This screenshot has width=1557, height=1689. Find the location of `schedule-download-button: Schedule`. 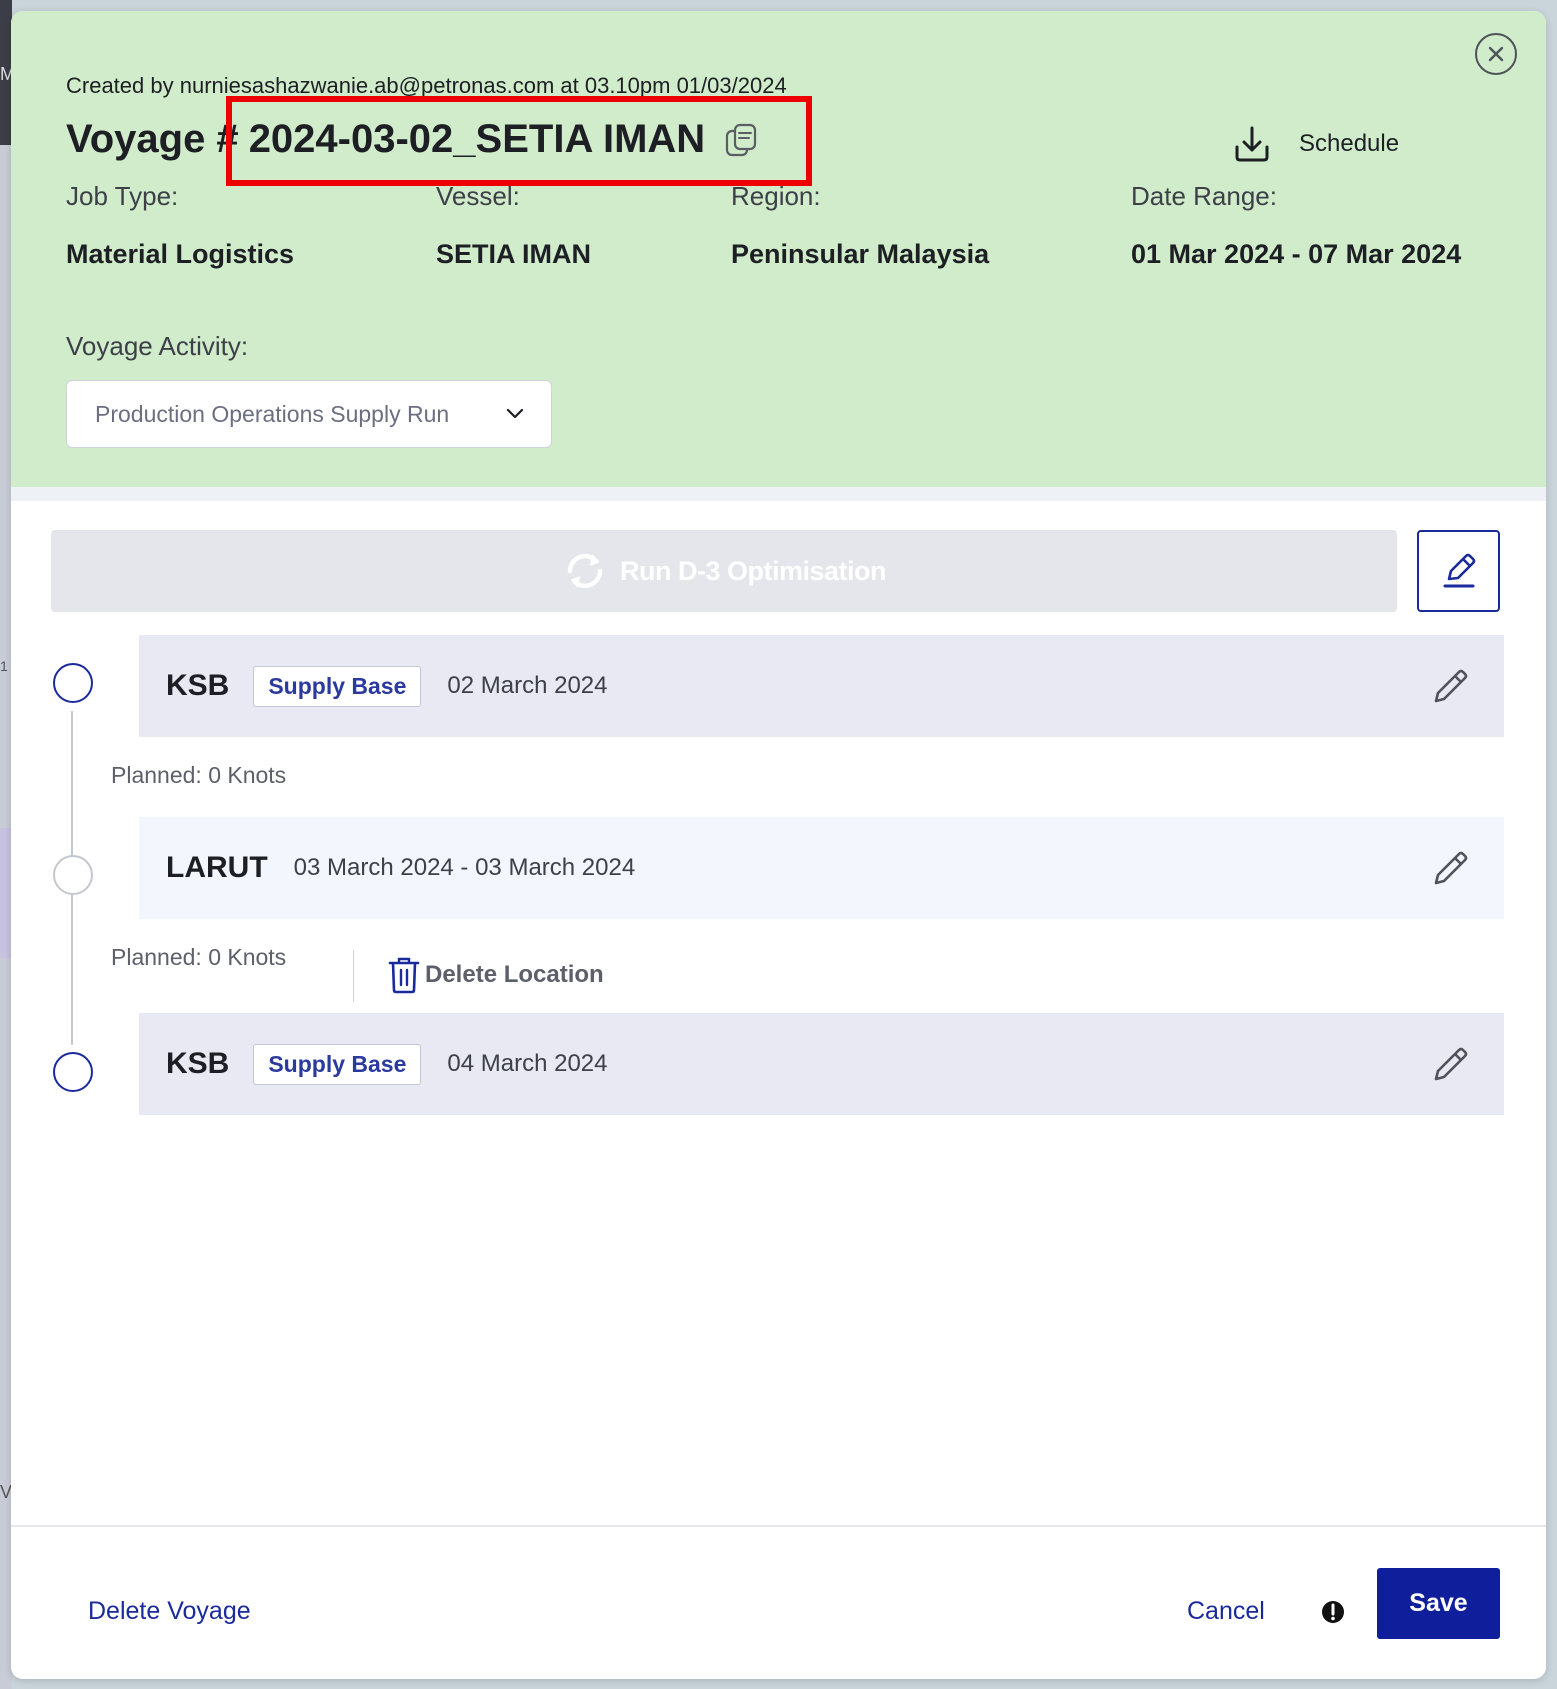

schedule-download-button: Schedule is located at coordinates (1315, 144).